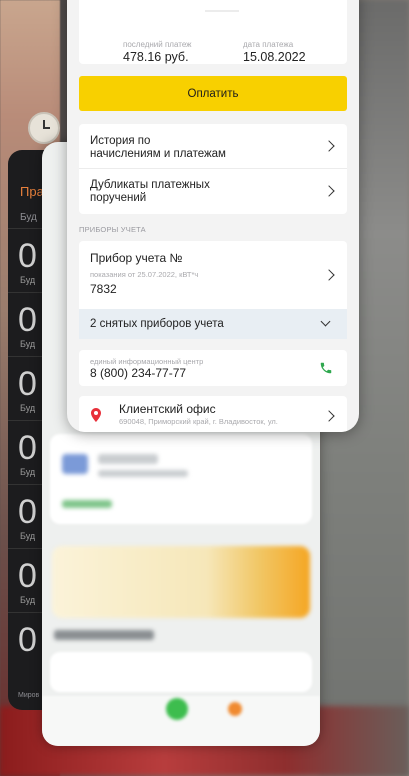 The width and height of the screenshot is (409, 776). Describe the element at coordinates (112, 229) in the screenshot. I see `meters-section-label: ПРИБОРЫ УЧЕТА` at that location.